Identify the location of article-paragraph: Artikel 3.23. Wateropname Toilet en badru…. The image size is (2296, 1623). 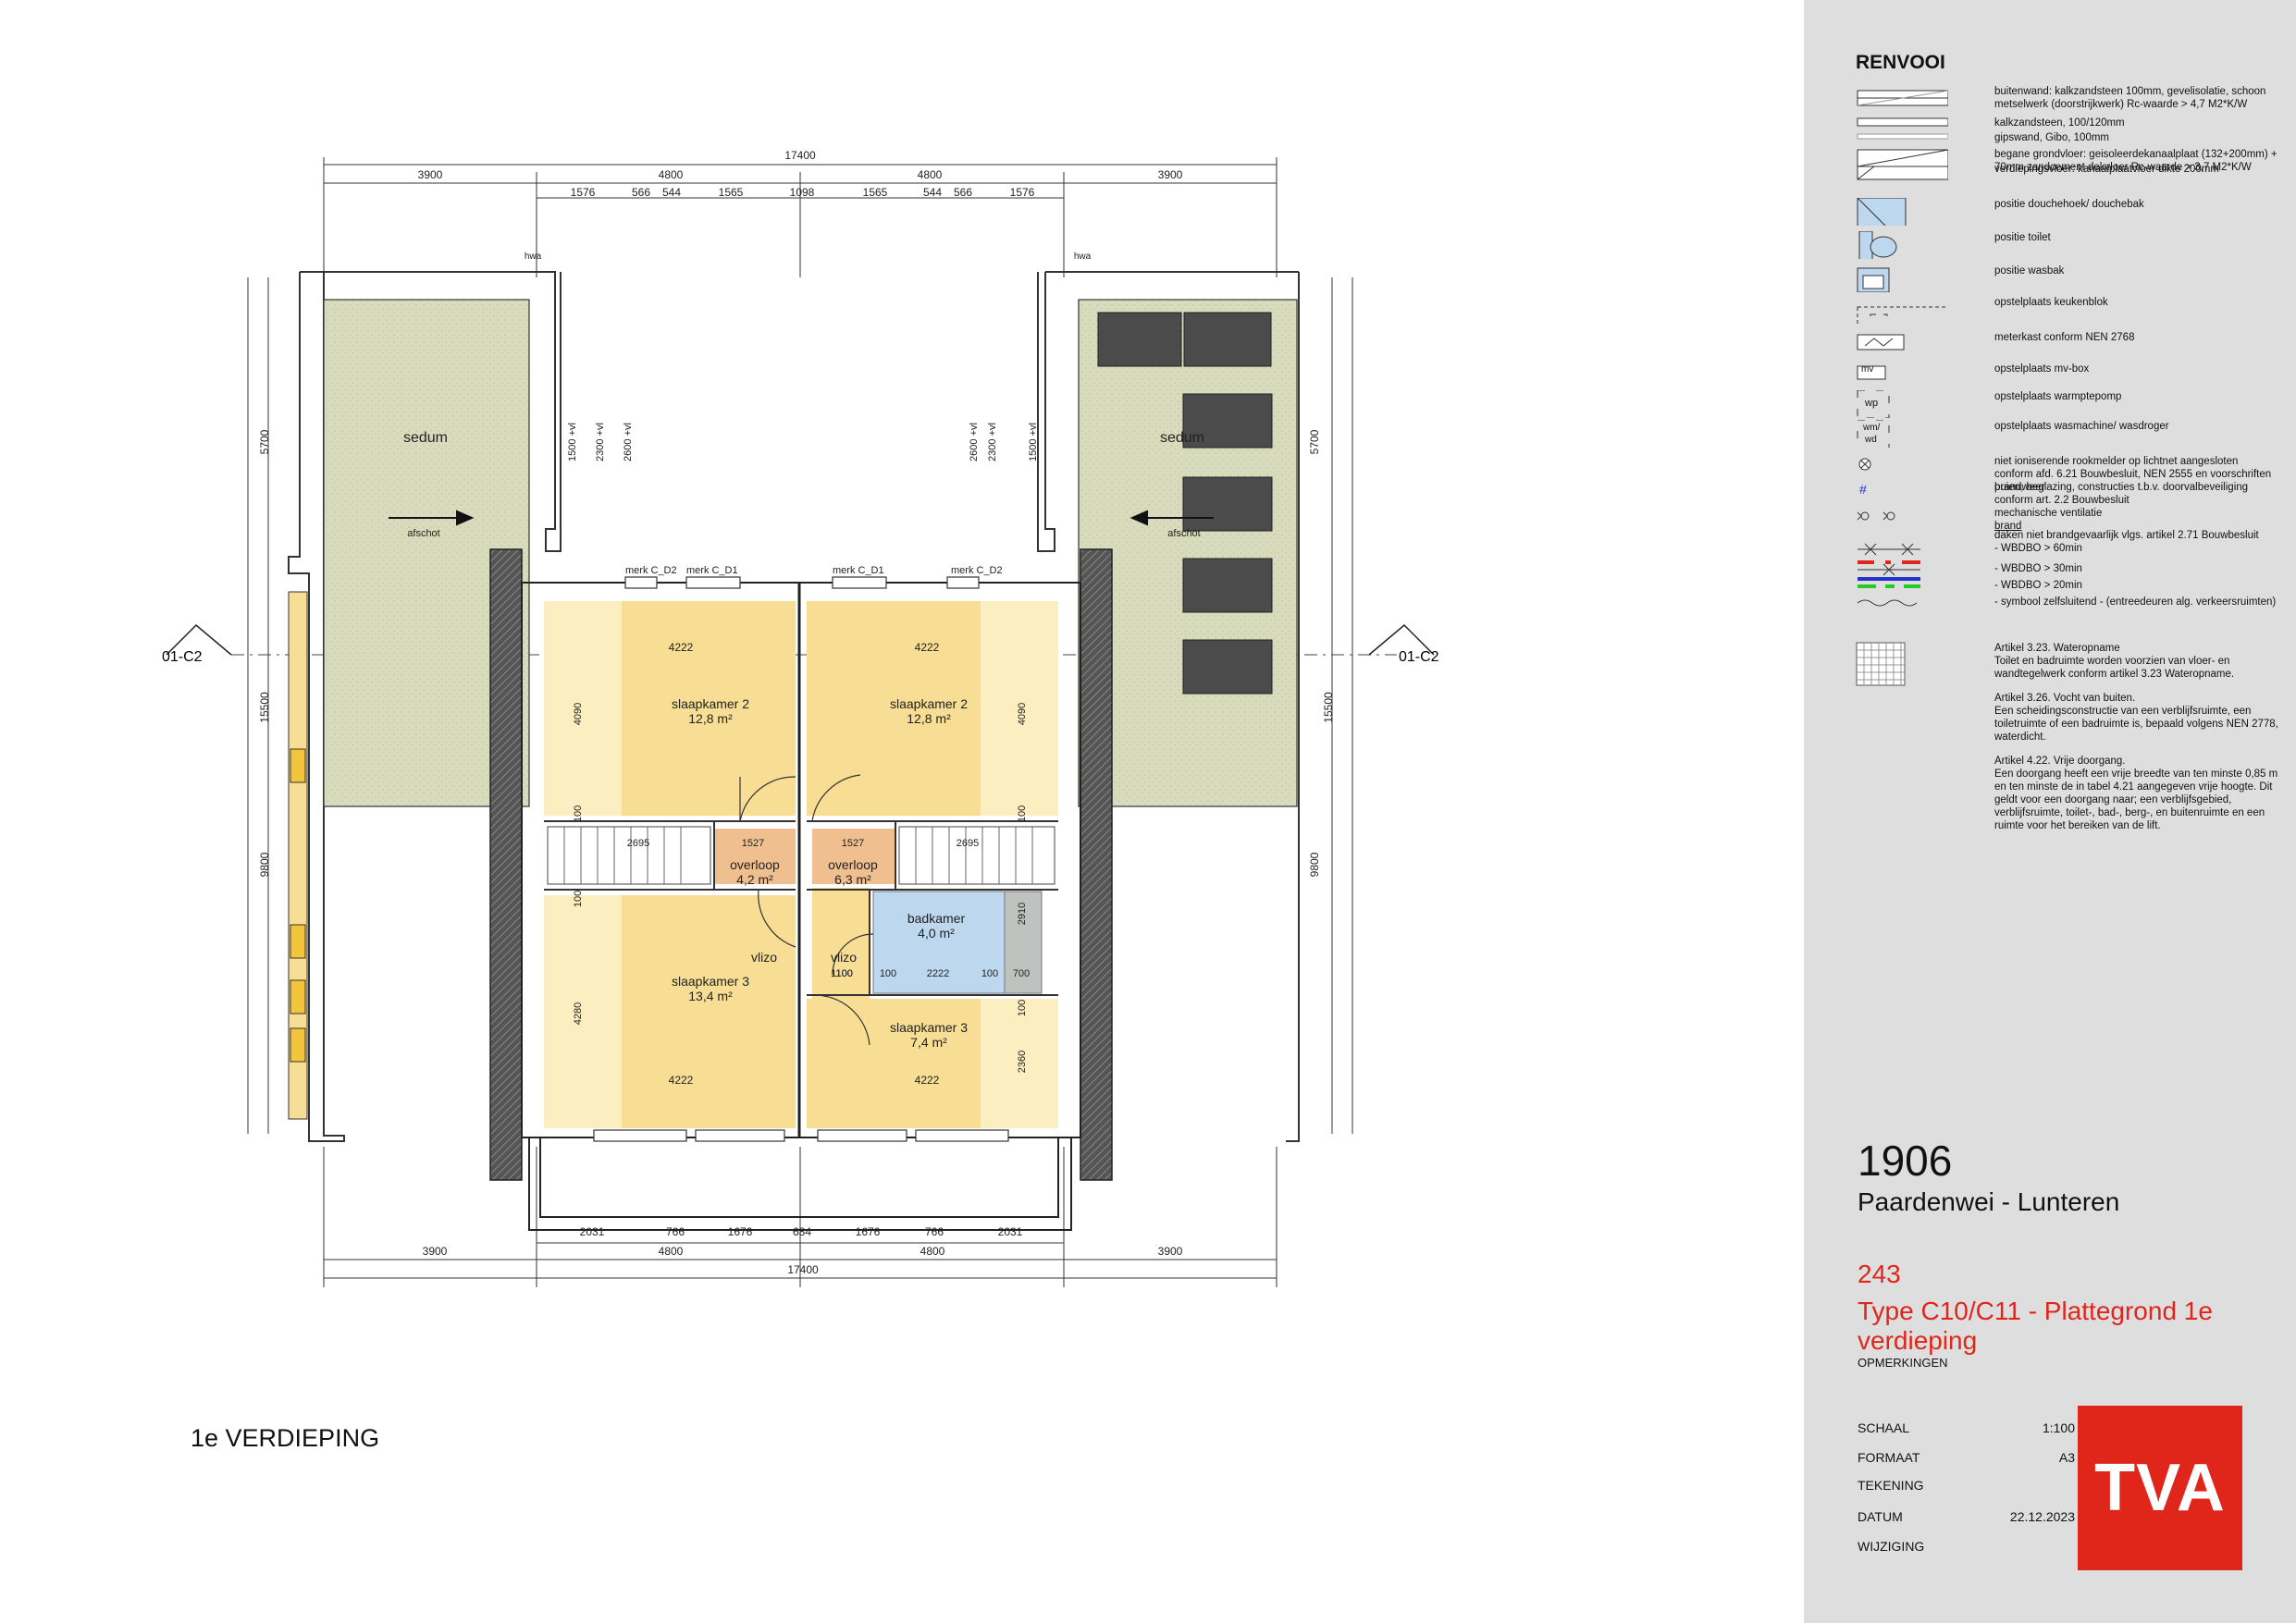
(2137, 661).